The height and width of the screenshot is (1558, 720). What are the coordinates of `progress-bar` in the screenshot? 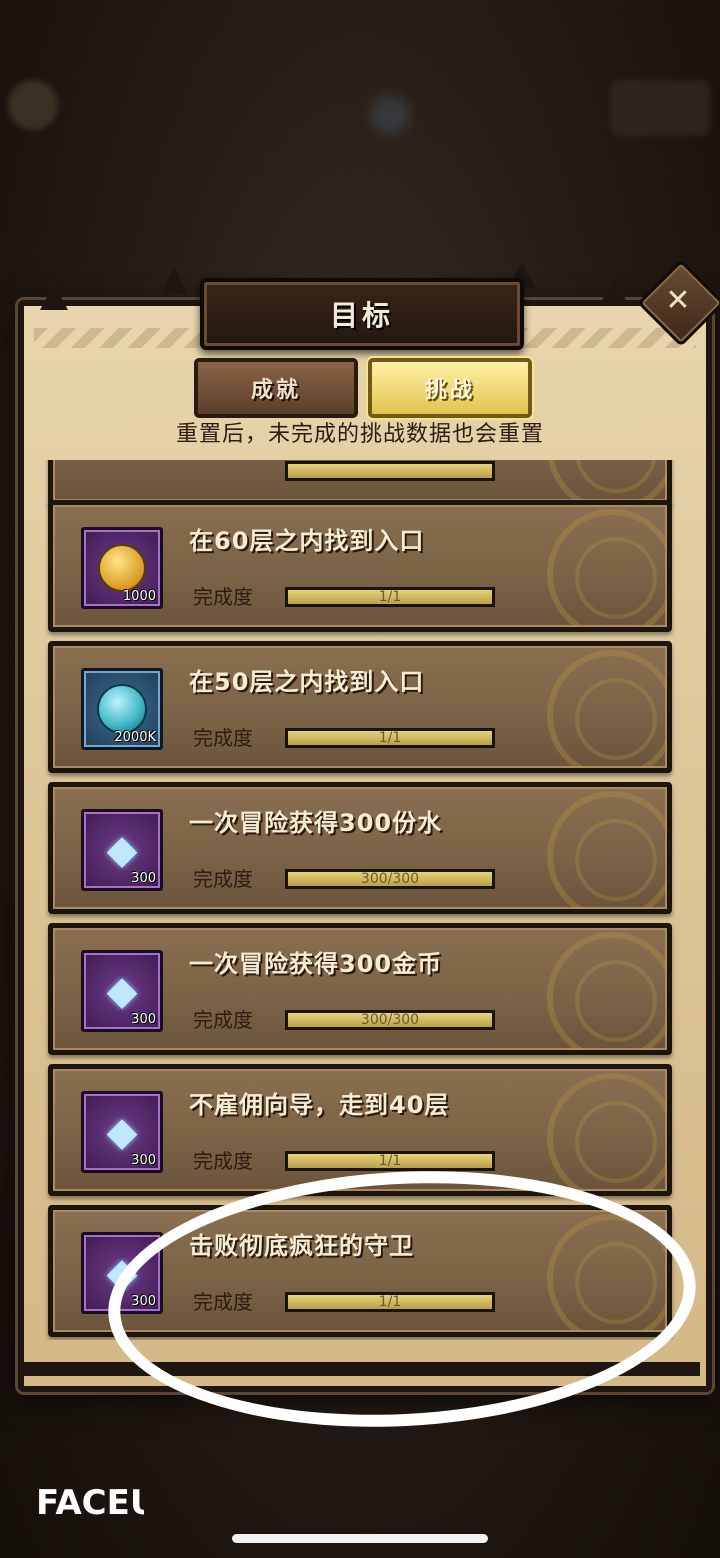 It's located at (390, 471).